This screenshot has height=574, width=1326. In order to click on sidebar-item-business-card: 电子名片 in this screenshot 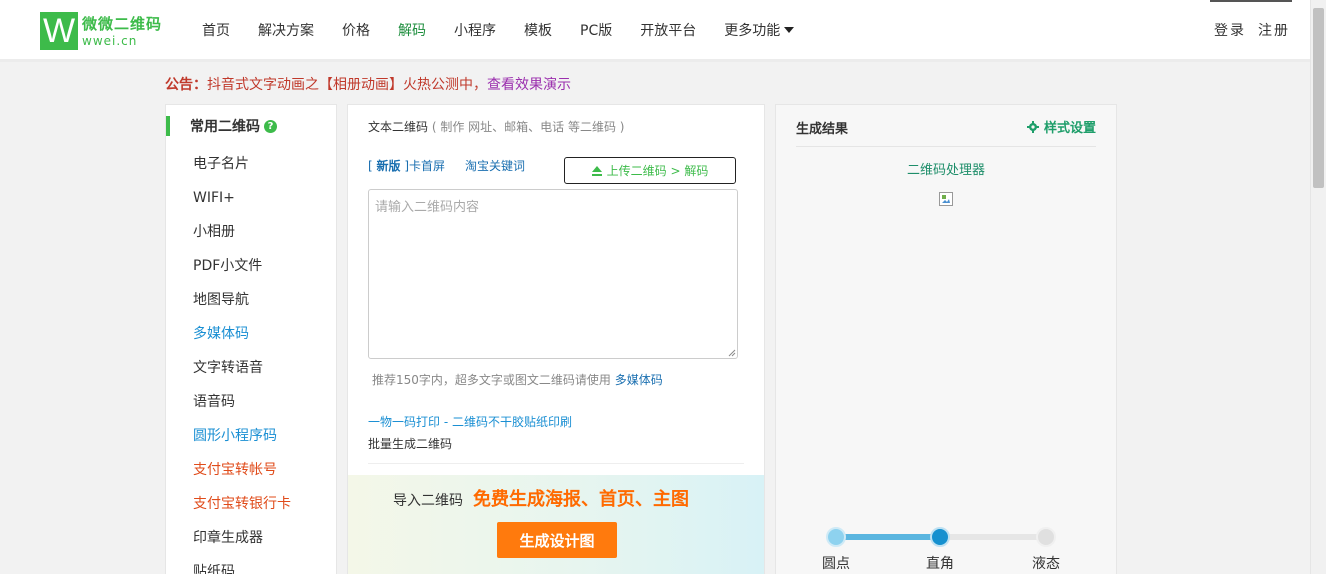, I will do `click(251, 164)`.